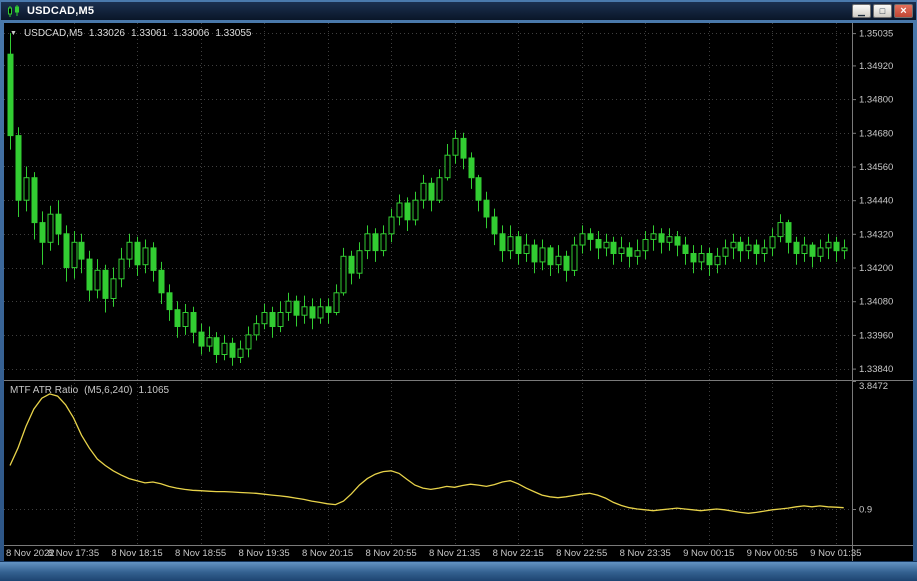 This screenshot has width=917, height=581. What do you see at coordinates (191, 33) in the screenshot?
I see `header-low: 1.33006` at bounding box center [191, 33].